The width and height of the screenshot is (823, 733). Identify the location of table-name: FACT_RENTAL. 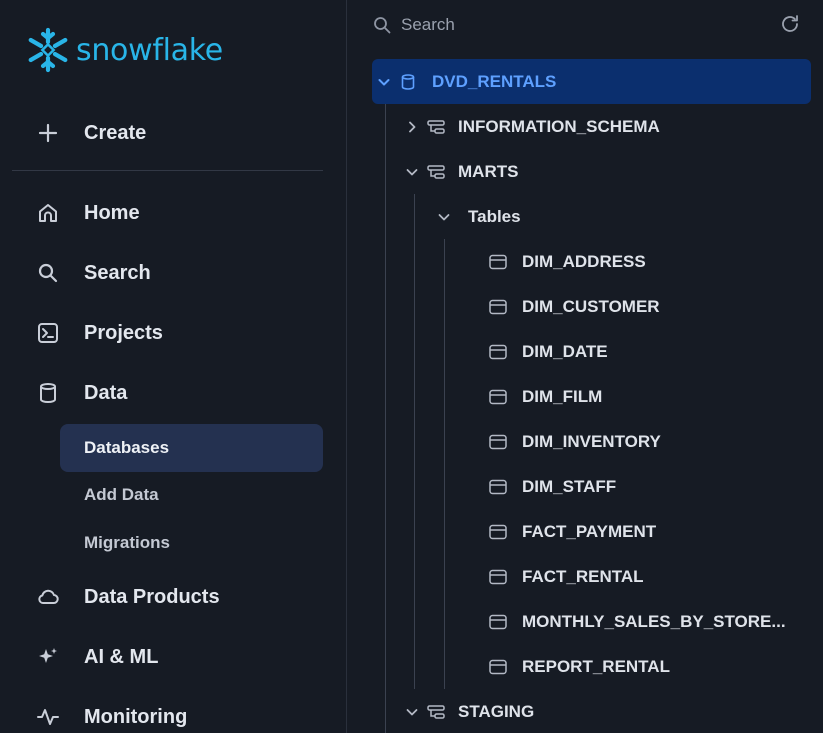
(583, 576).